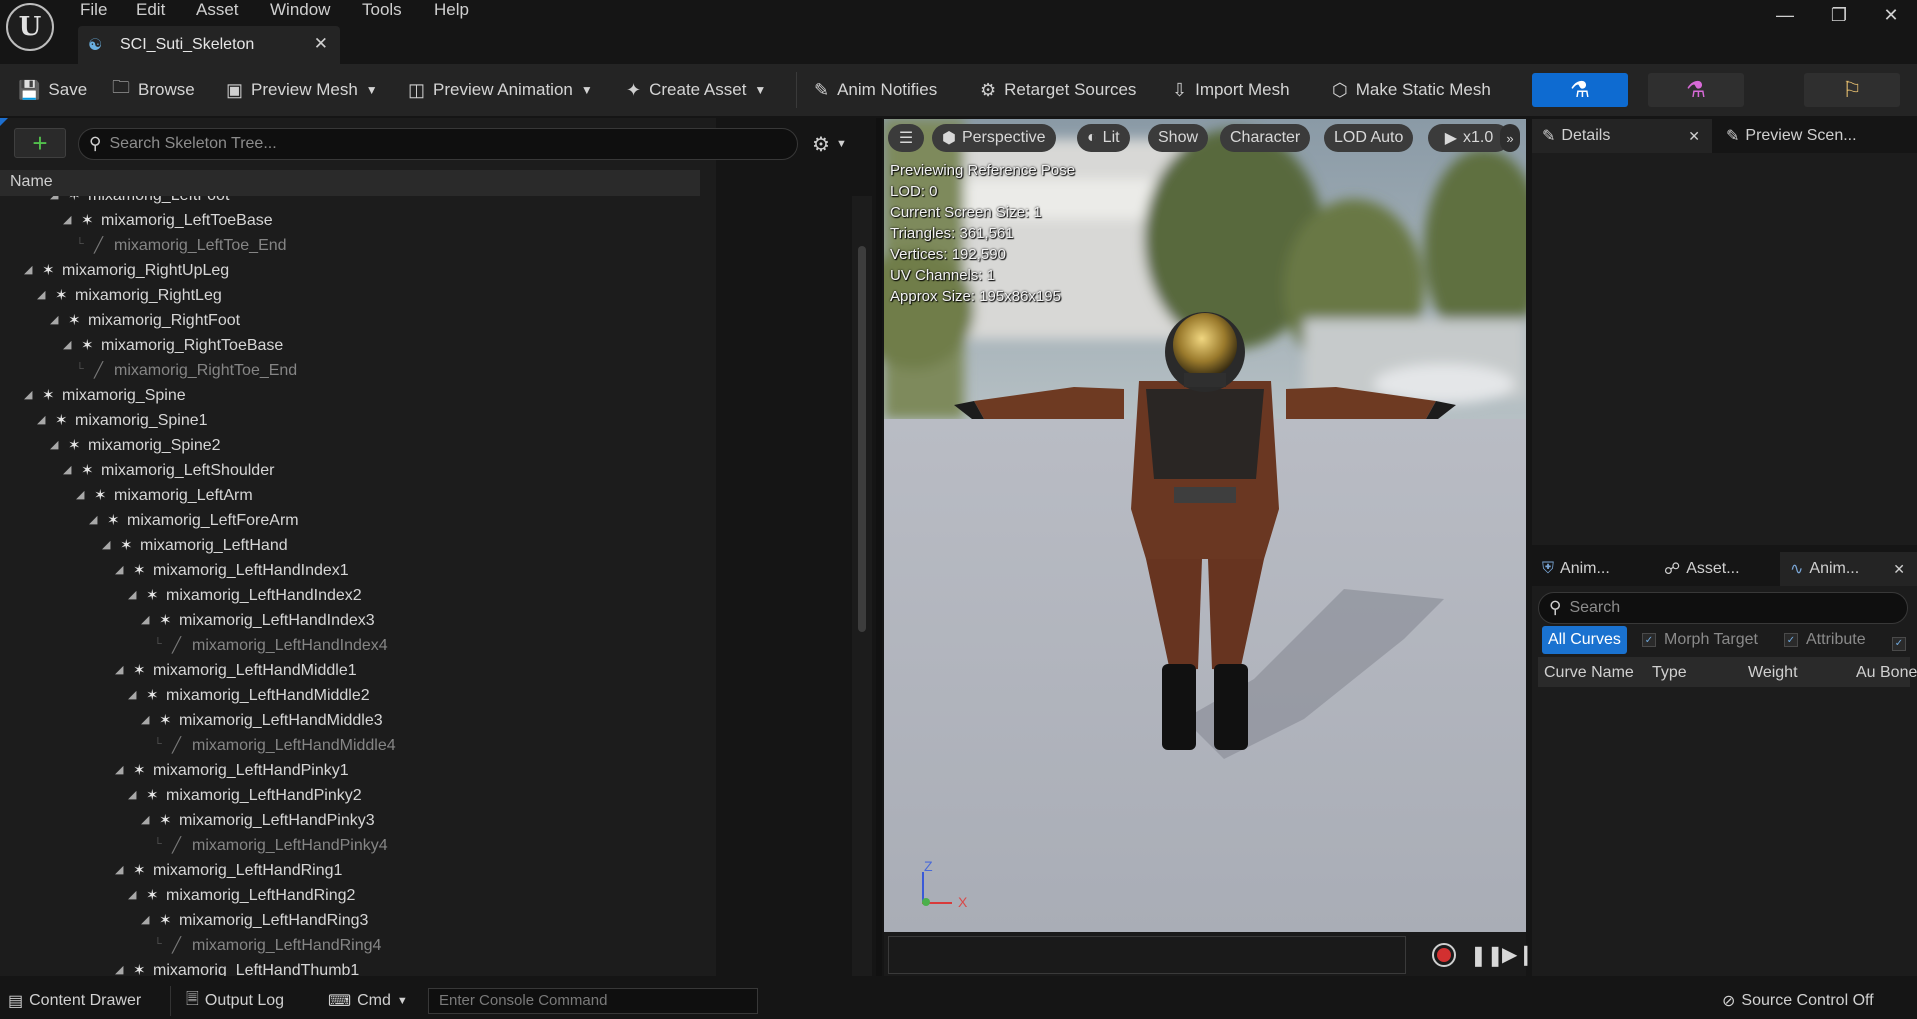 Image resolution: width=1917 pixels, height=1019 pixels. I want to click on output-log-button: 🗏 Output Log, so click(235, 1001).